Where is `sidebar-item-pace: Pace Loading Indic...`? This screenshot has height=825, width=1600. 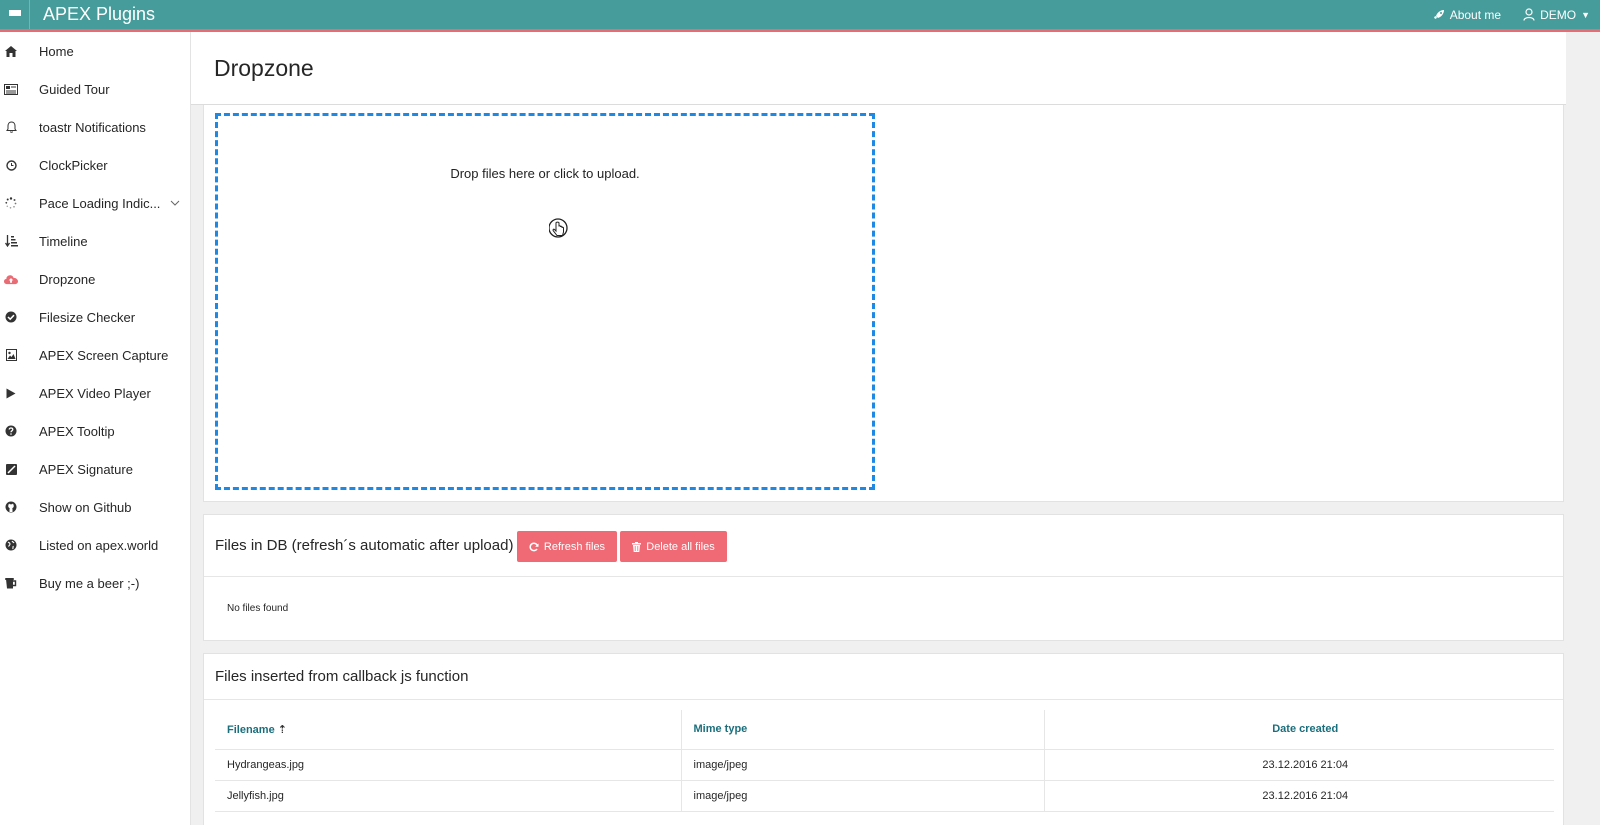 sidebar-item-pace: Pace Loading Indic... is located at coordinates (95, 203).